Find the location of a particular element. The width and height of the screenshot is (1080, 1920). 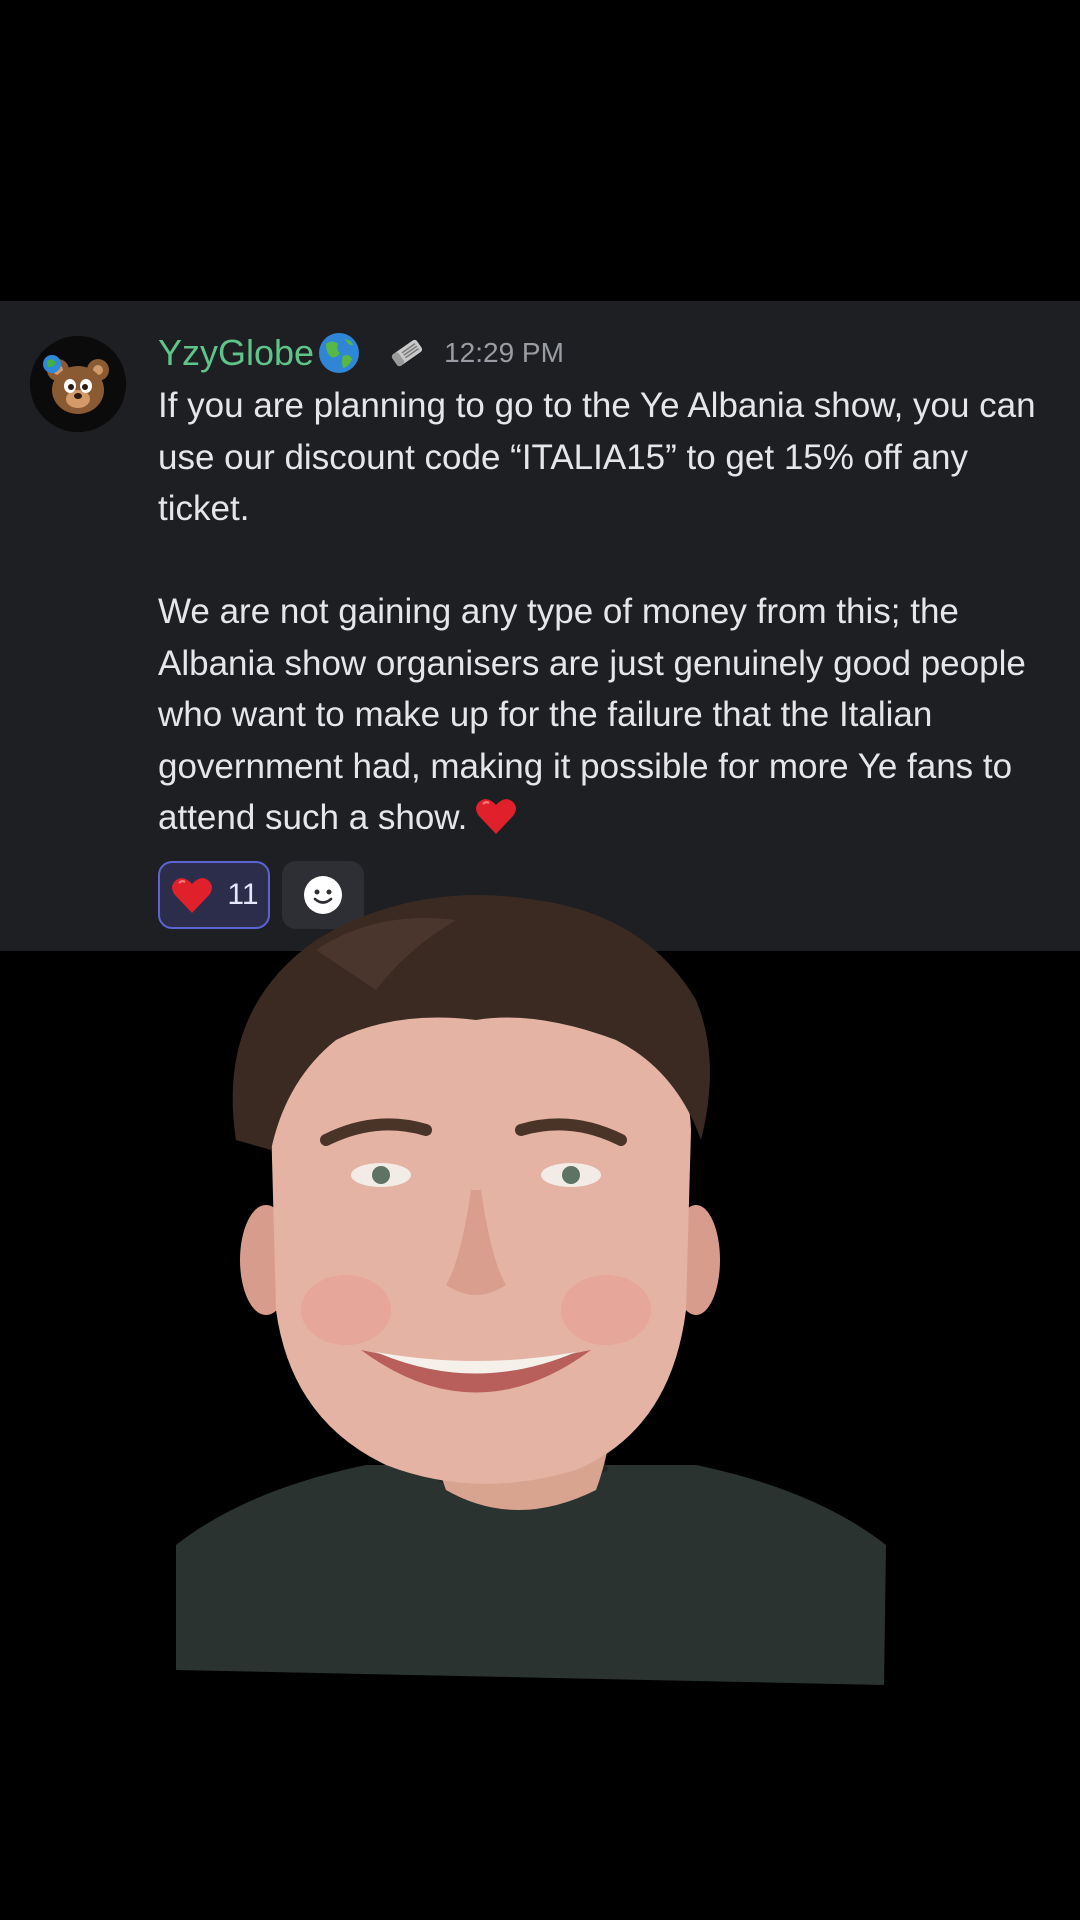

timestamp: 12:29 PM is located at coordinates (504, 352).